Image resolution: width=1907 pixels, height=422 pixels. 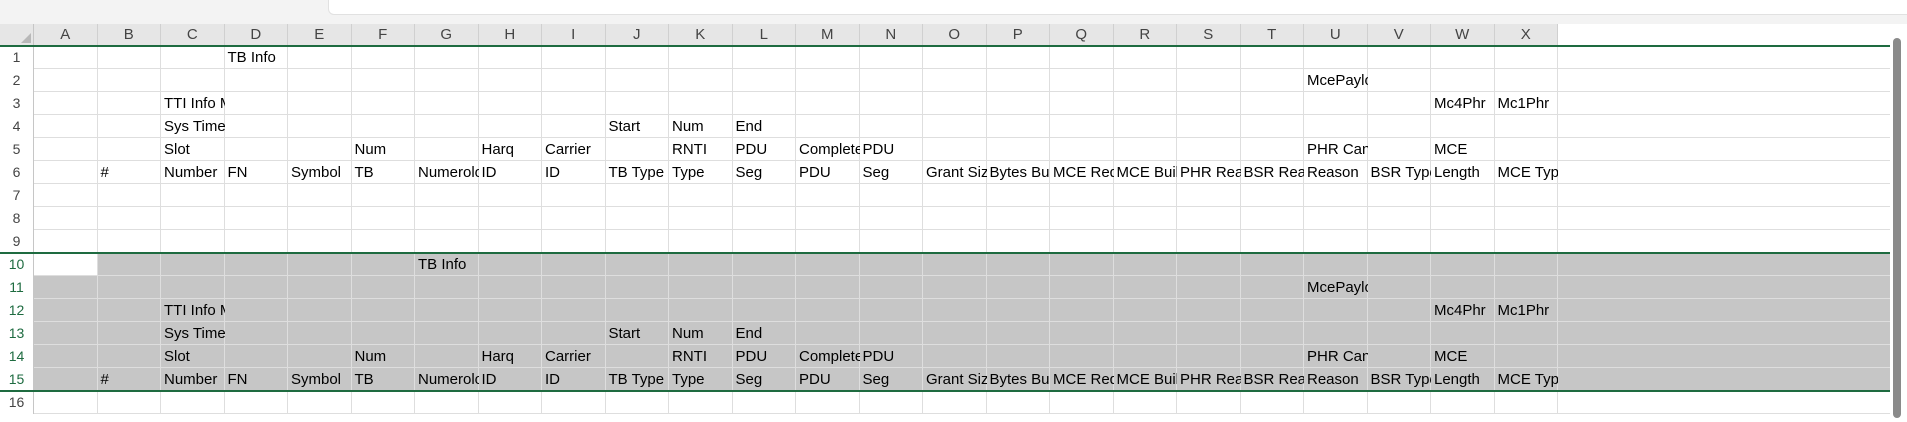 What do you see at coordinates (129, 35) in the screenshot?
I see `column-header-b: B` at bounding box center [129, 35].